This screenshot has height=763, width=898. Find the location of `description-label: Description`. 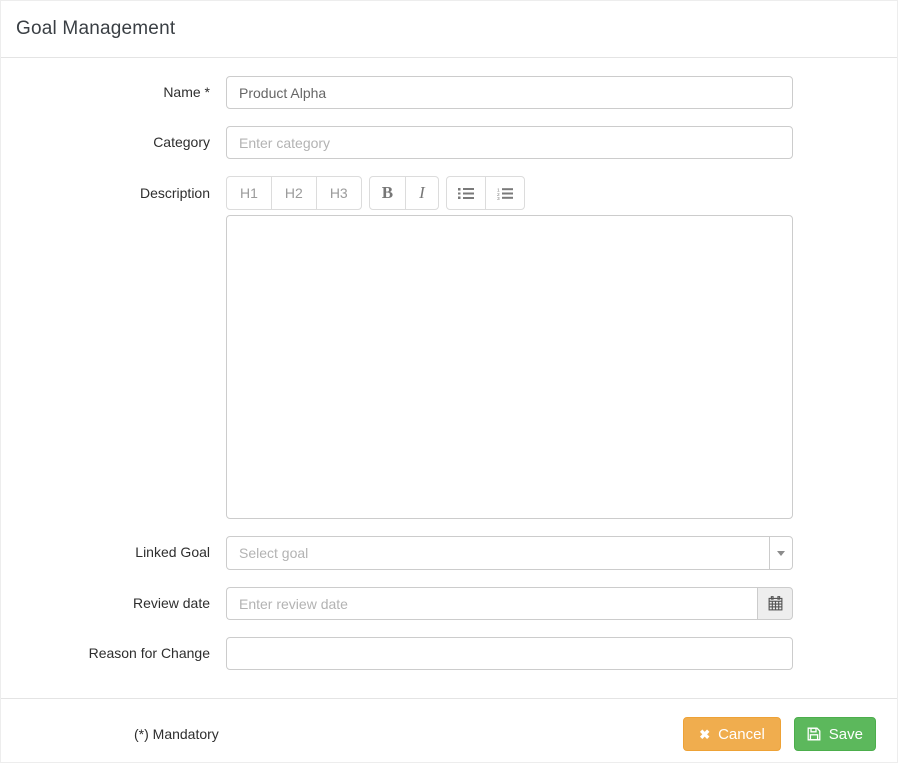

description-label: Description is located at coordinates (174, 193).